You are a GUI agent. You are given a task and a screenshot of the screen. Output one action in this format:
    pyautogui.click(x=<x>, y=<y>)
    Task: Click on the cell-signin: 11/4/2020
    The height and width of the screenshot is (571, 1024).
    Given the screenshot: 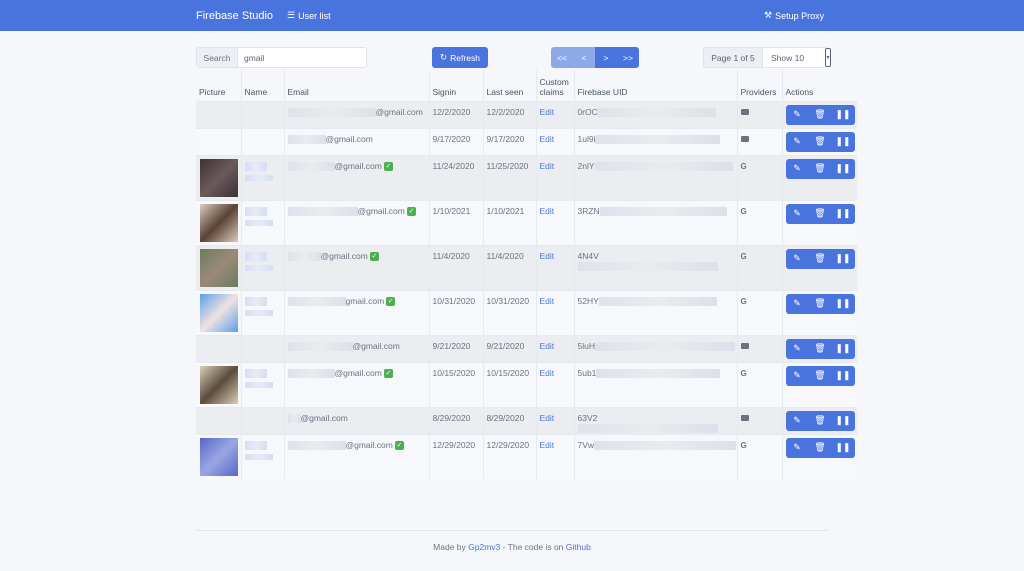 What is the action you would take?
    pyautogui.click(x=456, y=267)
    